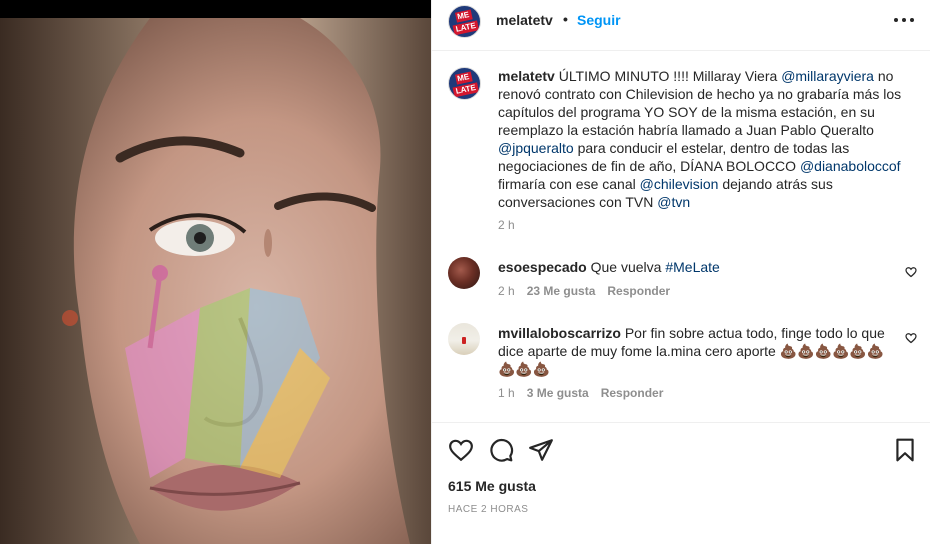 The height and width of the screenshot is (544, 930). Describe the element at coordinates (506, 291) in the screenshot. I see `comment-timestamp: 2 h` at that location.